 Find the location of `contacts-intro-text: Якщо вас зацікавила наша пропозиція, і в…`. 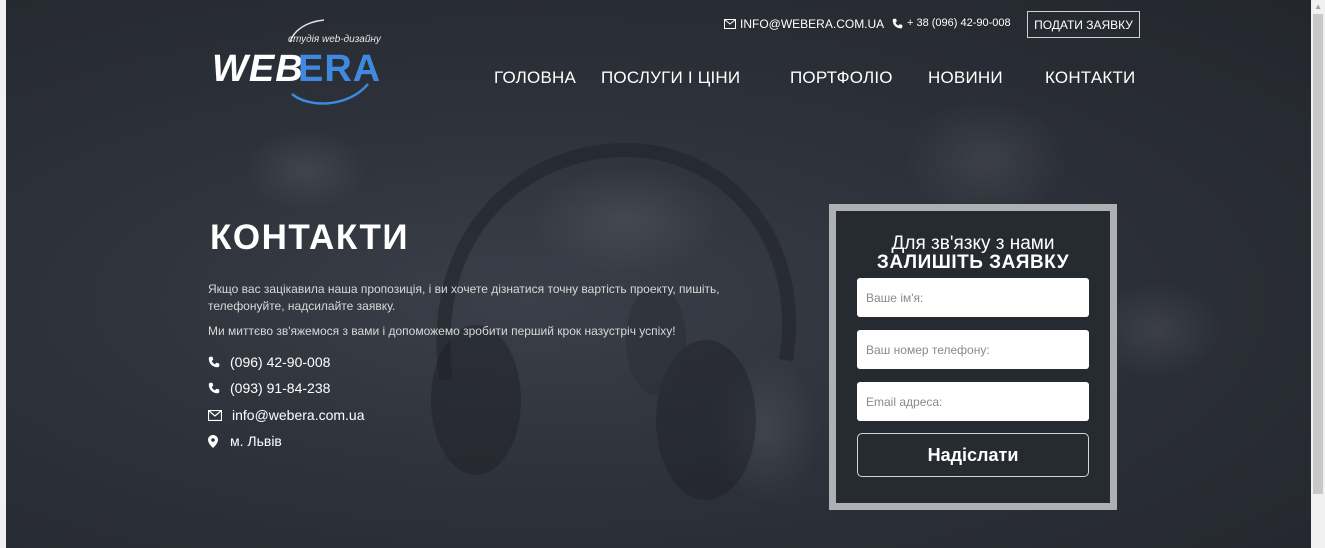

contacts-intro-text: Якщо вас зацікавила наша пропозиція, і в… is located at coordinates (464, 297).